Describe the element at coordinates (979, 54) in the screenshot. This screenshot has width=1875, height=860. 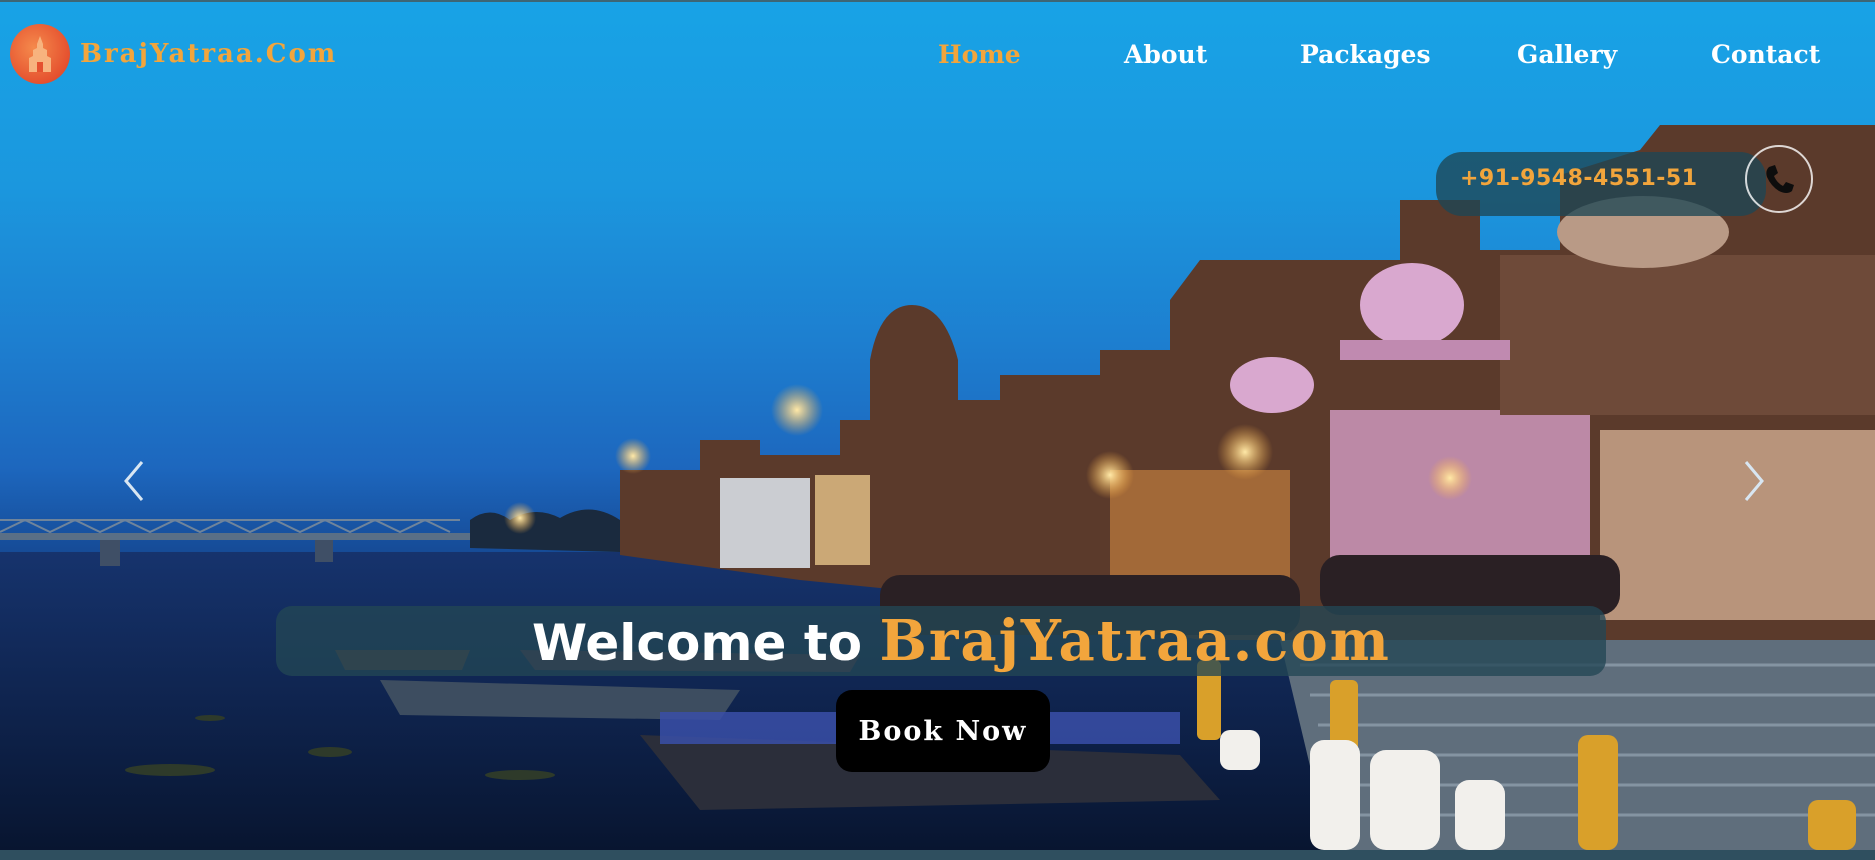
I see `nav-home: Home` at that location.